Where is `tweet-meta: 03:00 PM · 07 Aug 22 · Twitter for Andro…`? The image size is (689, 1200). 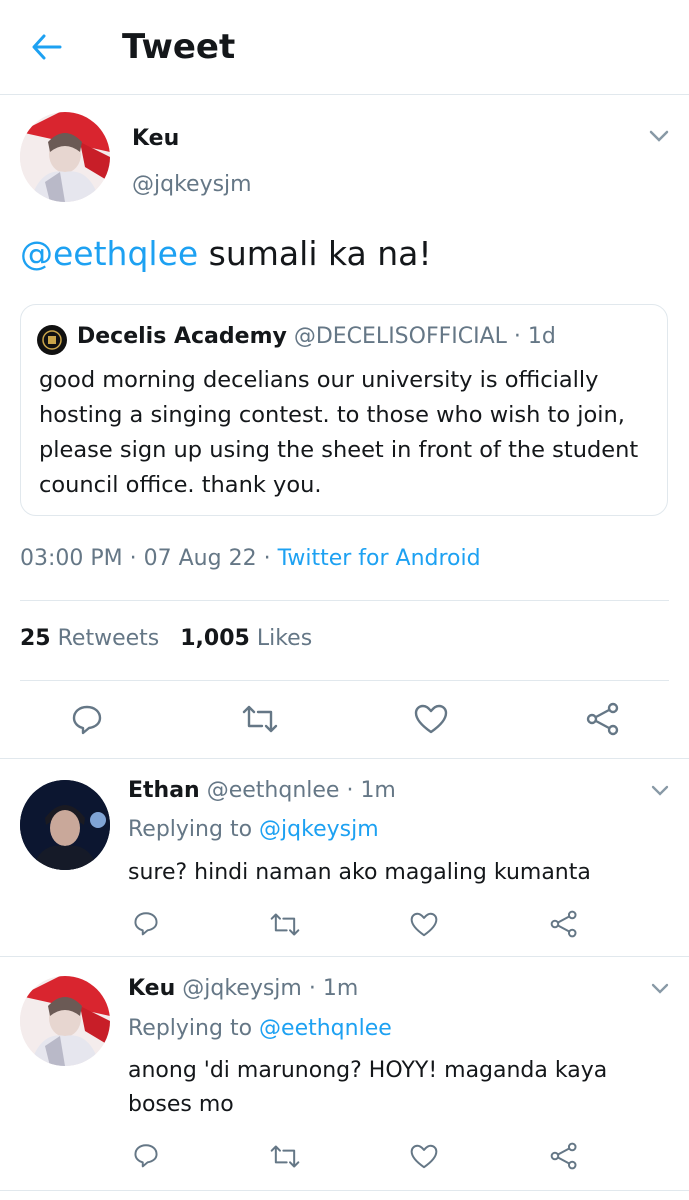 tweet-meta: 03:00 PM · 07 Aug 22 · Twitter for Andro… is located at coordinates (250, 558).